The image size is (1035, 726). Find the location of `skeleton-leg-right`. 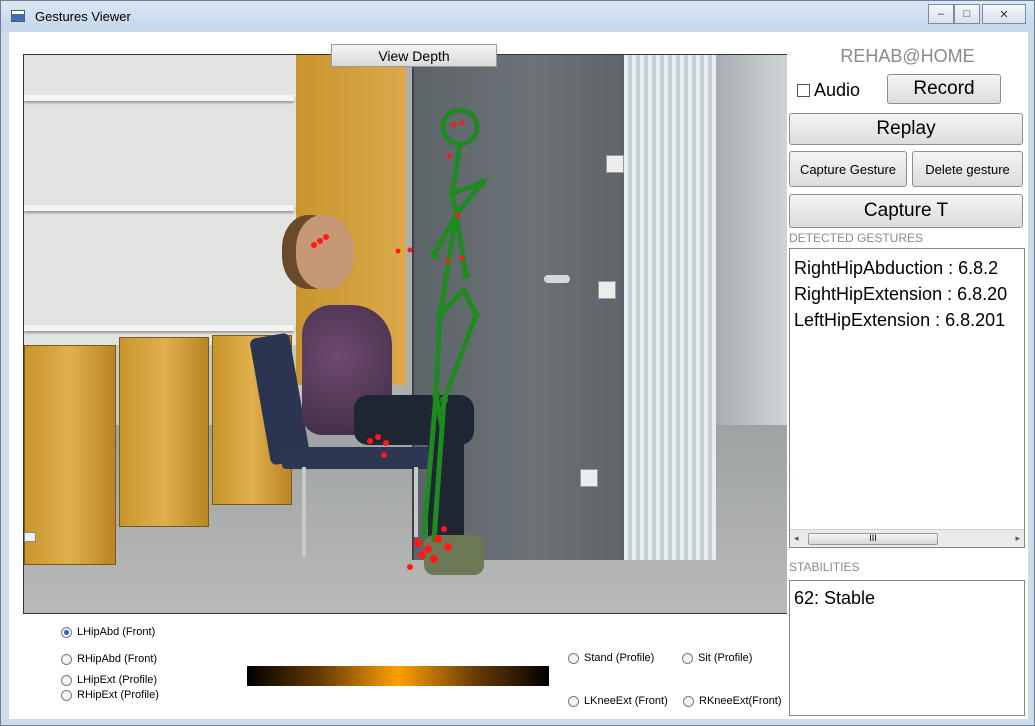

skeleton-leg-right is located at coordinates (460, 357).